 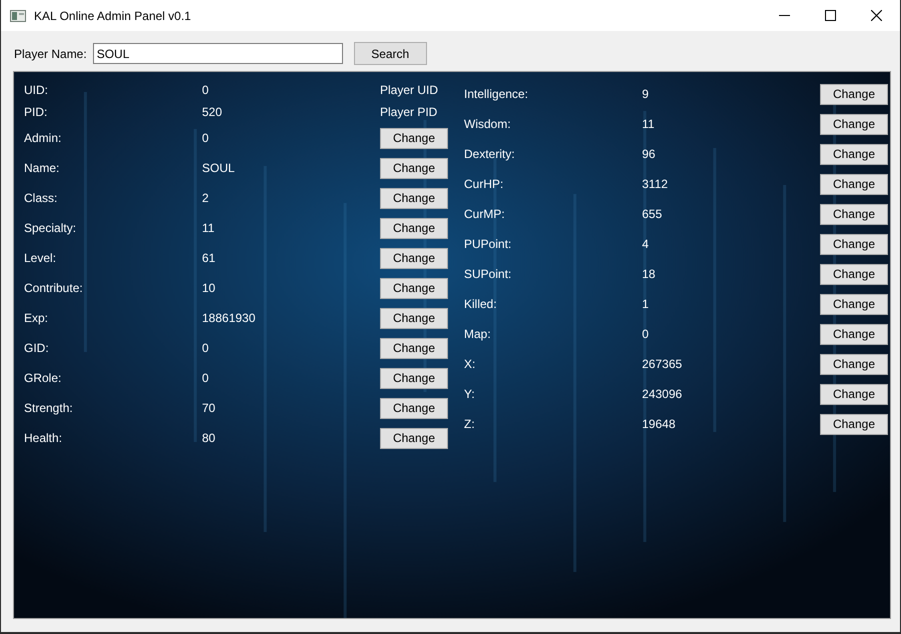 I want to click on field-note: Player UID, so click(x=409, y=90).